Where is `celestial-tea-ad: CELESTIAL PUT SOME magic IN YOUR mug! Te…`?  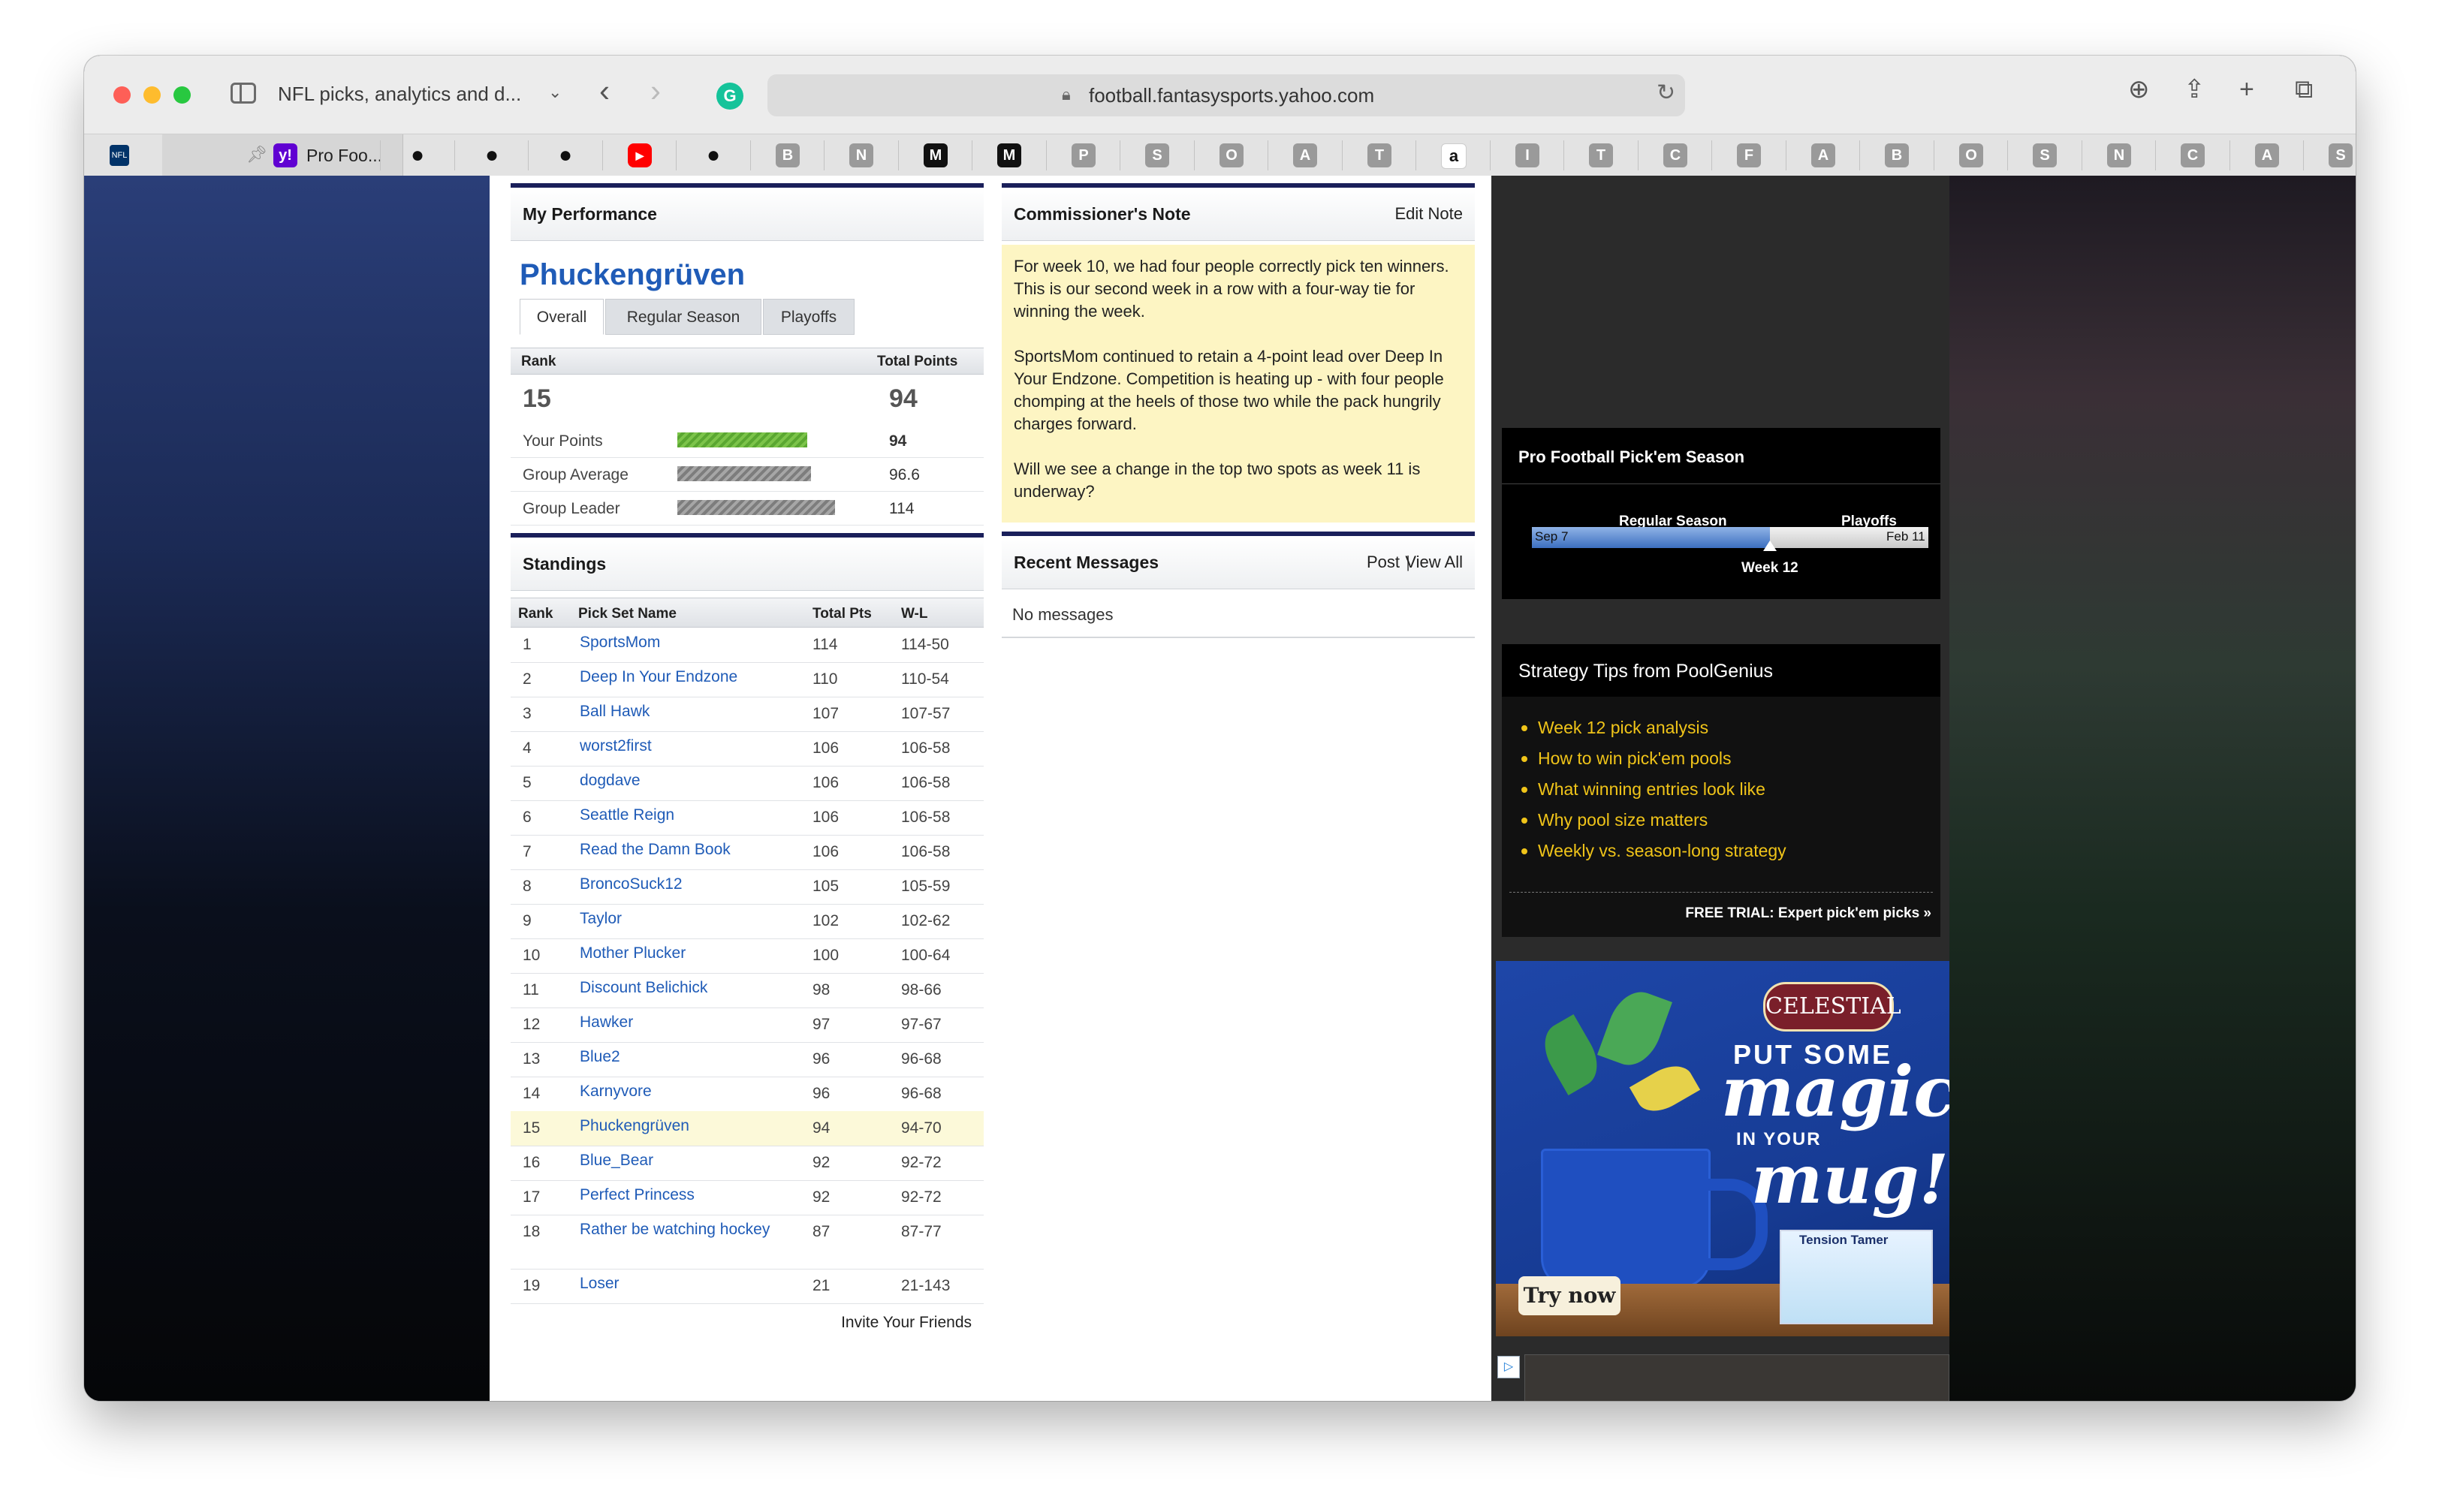
celestial-tea-ad: CELESTIAL PUT SOME magic IN YOUR mug! Te… is located at coordinates (1722, 1149).